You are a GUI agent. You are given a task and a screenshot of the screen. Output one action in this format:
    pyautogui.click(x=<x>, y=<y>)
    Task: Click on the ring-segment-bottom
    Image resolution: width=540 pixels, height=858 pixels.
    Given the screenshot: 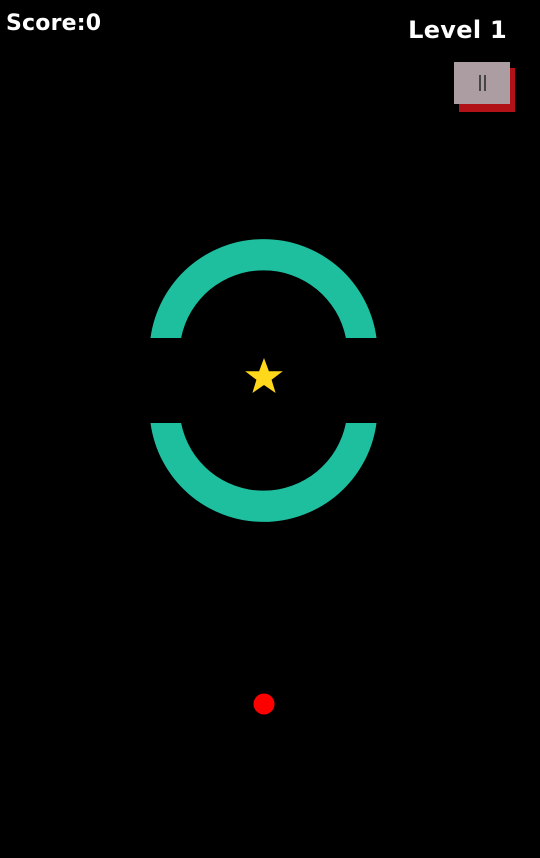 What is the action you would take?
    pyautogui.click(x=263, y=472)
    